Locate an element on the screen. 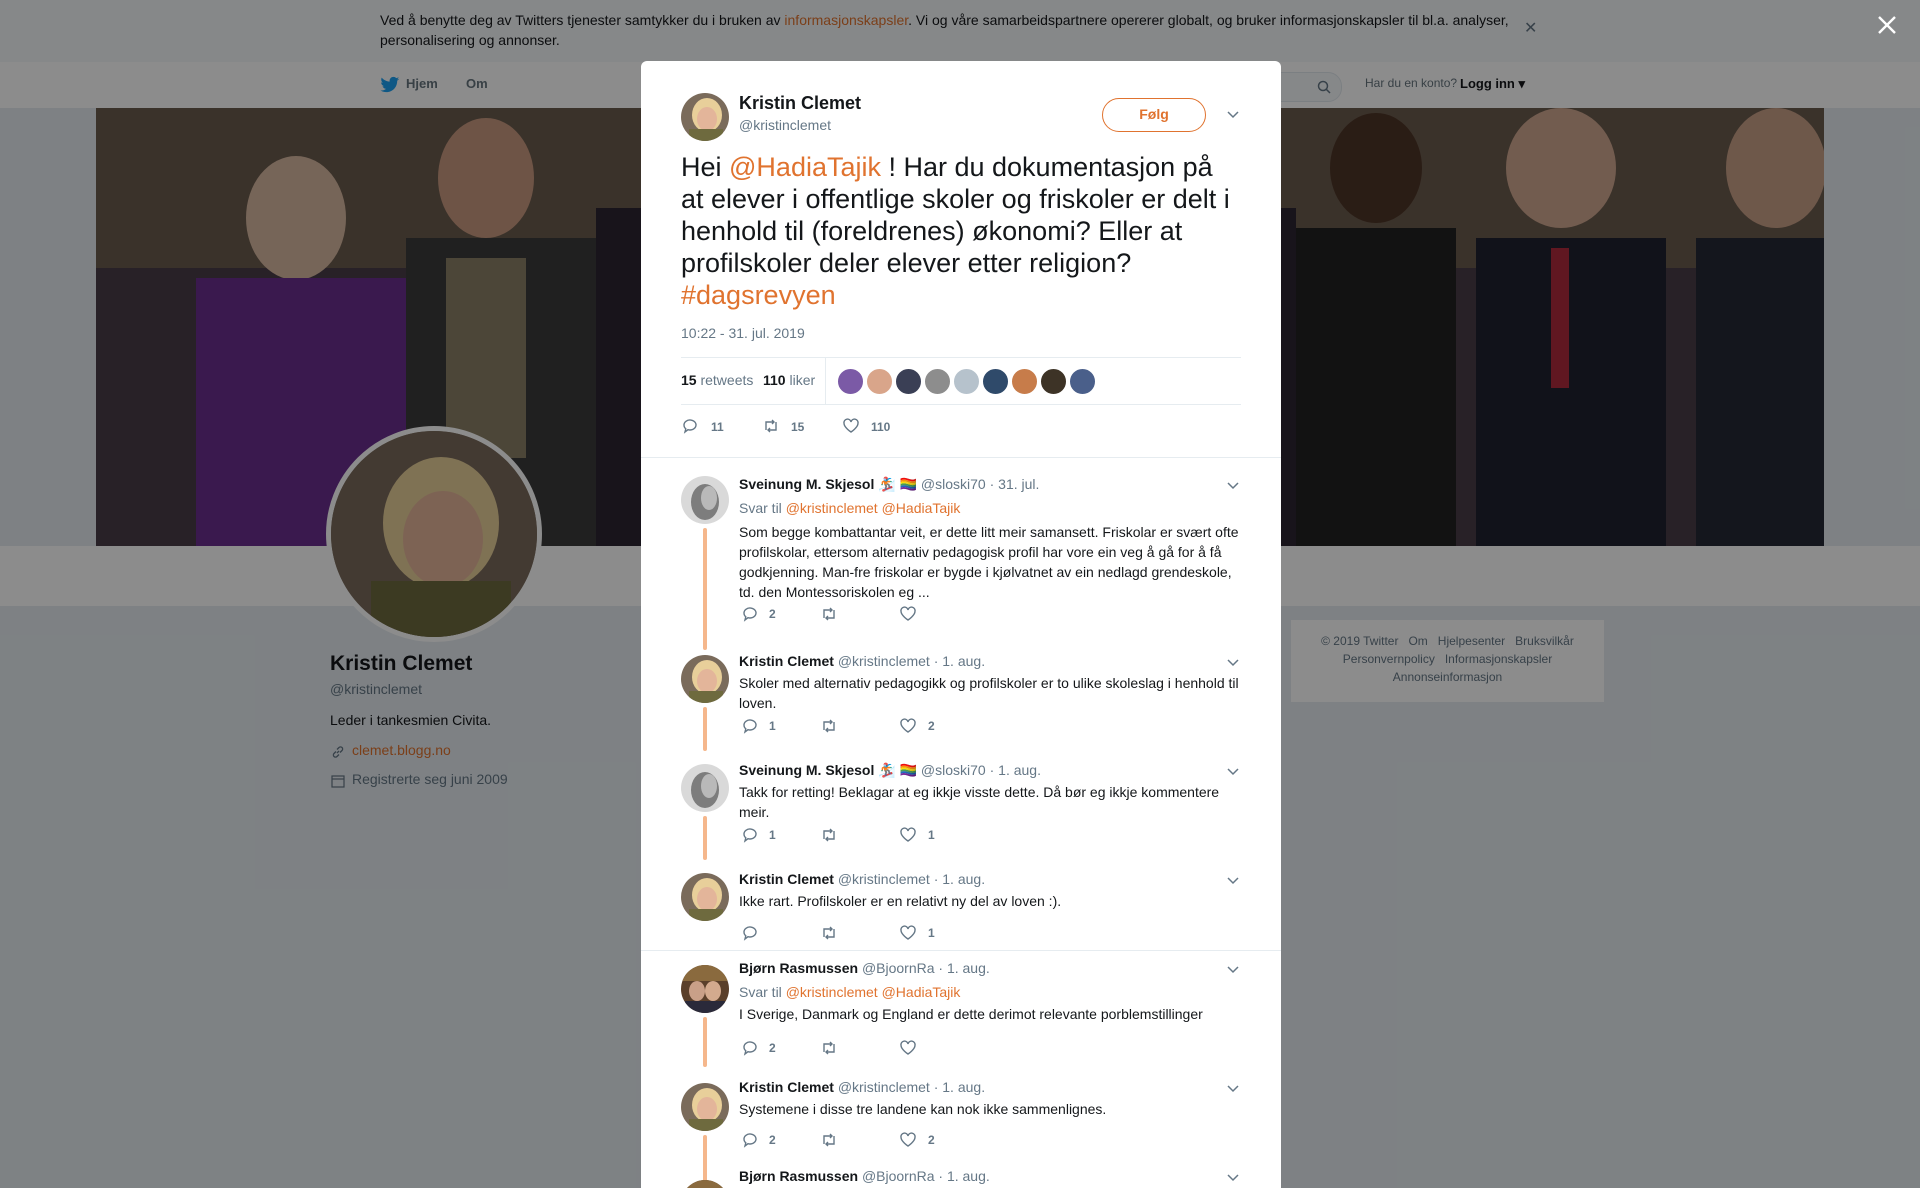  reply-header: Bjørn Rasmussen @BjoornRa · 1. aug. is located at coordinates (864, 968).